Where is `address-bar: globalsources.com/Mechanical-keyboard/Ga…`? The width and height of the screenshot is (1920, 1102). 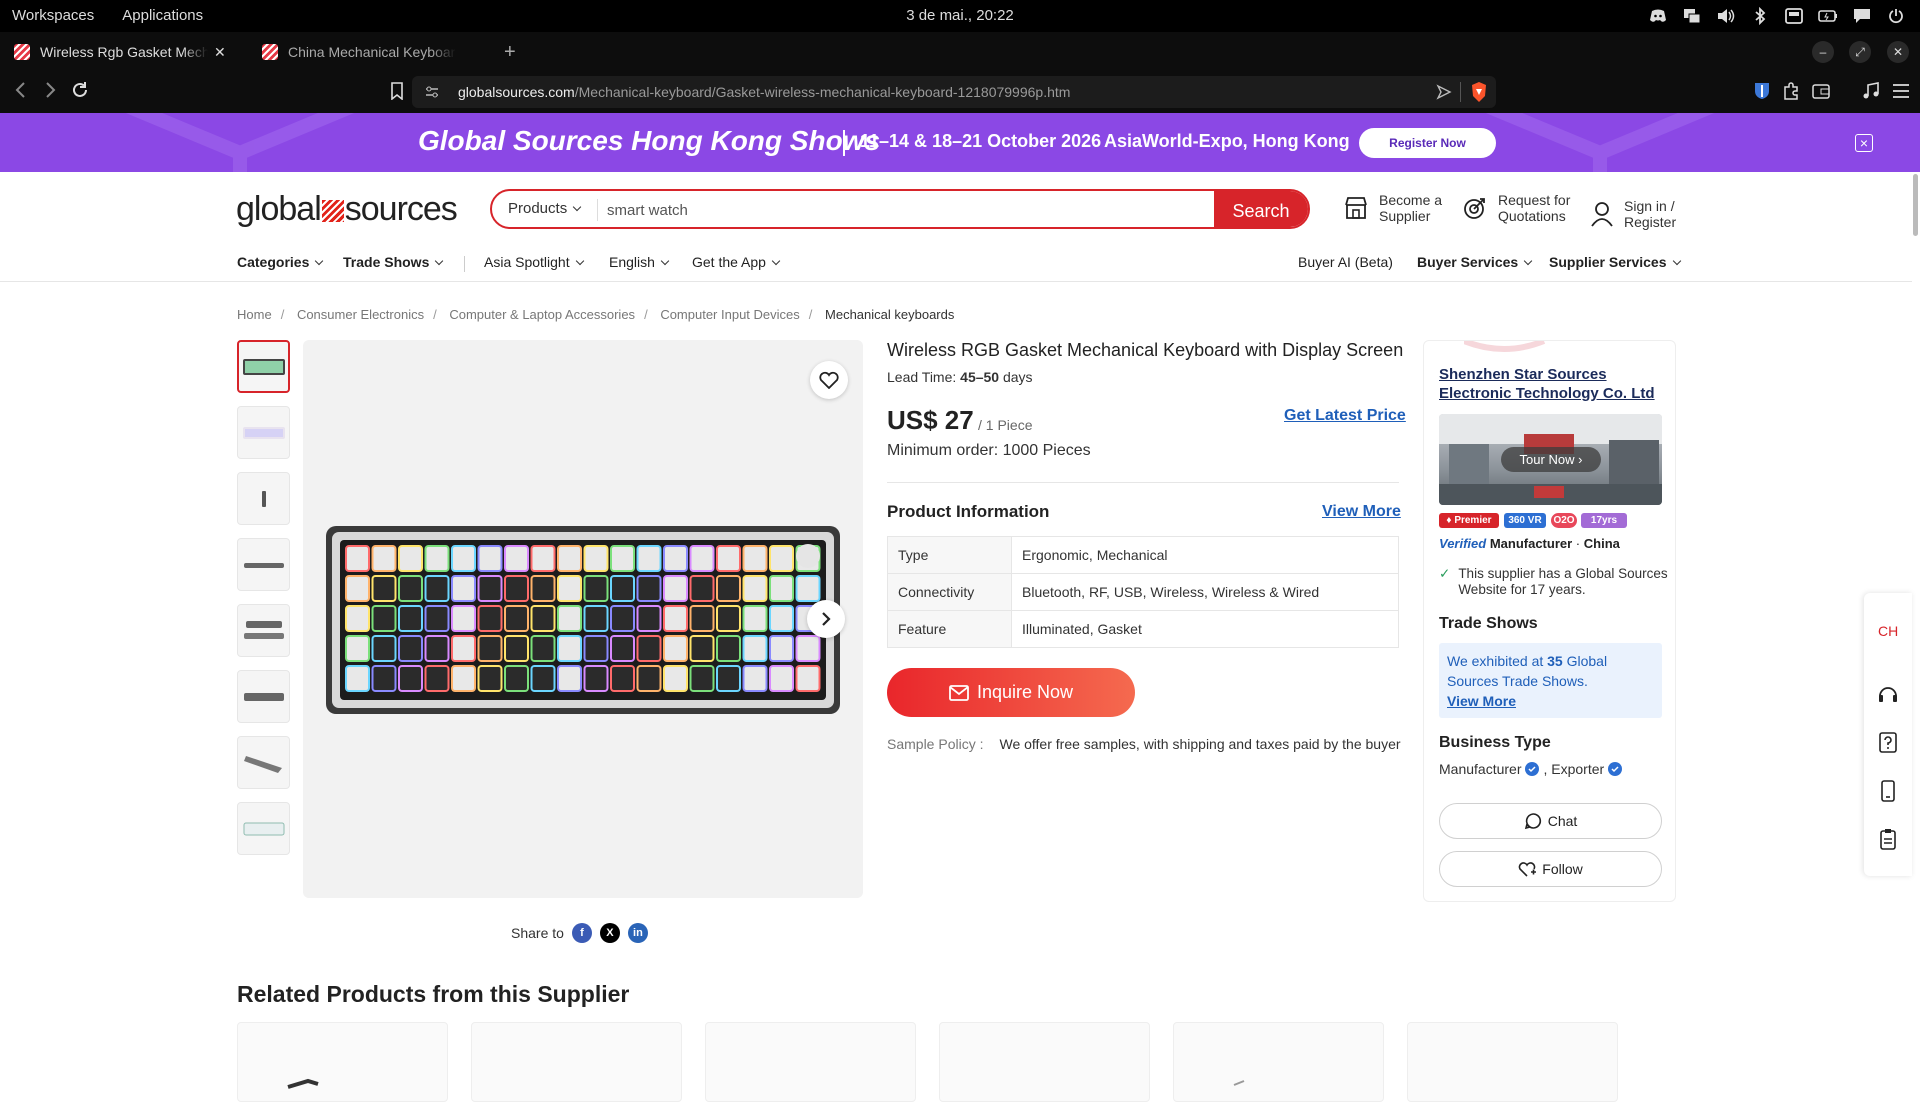 address-bar: globalsources.com/Mechanical-keyboard/Ga… is located at coordinates (954, 92).